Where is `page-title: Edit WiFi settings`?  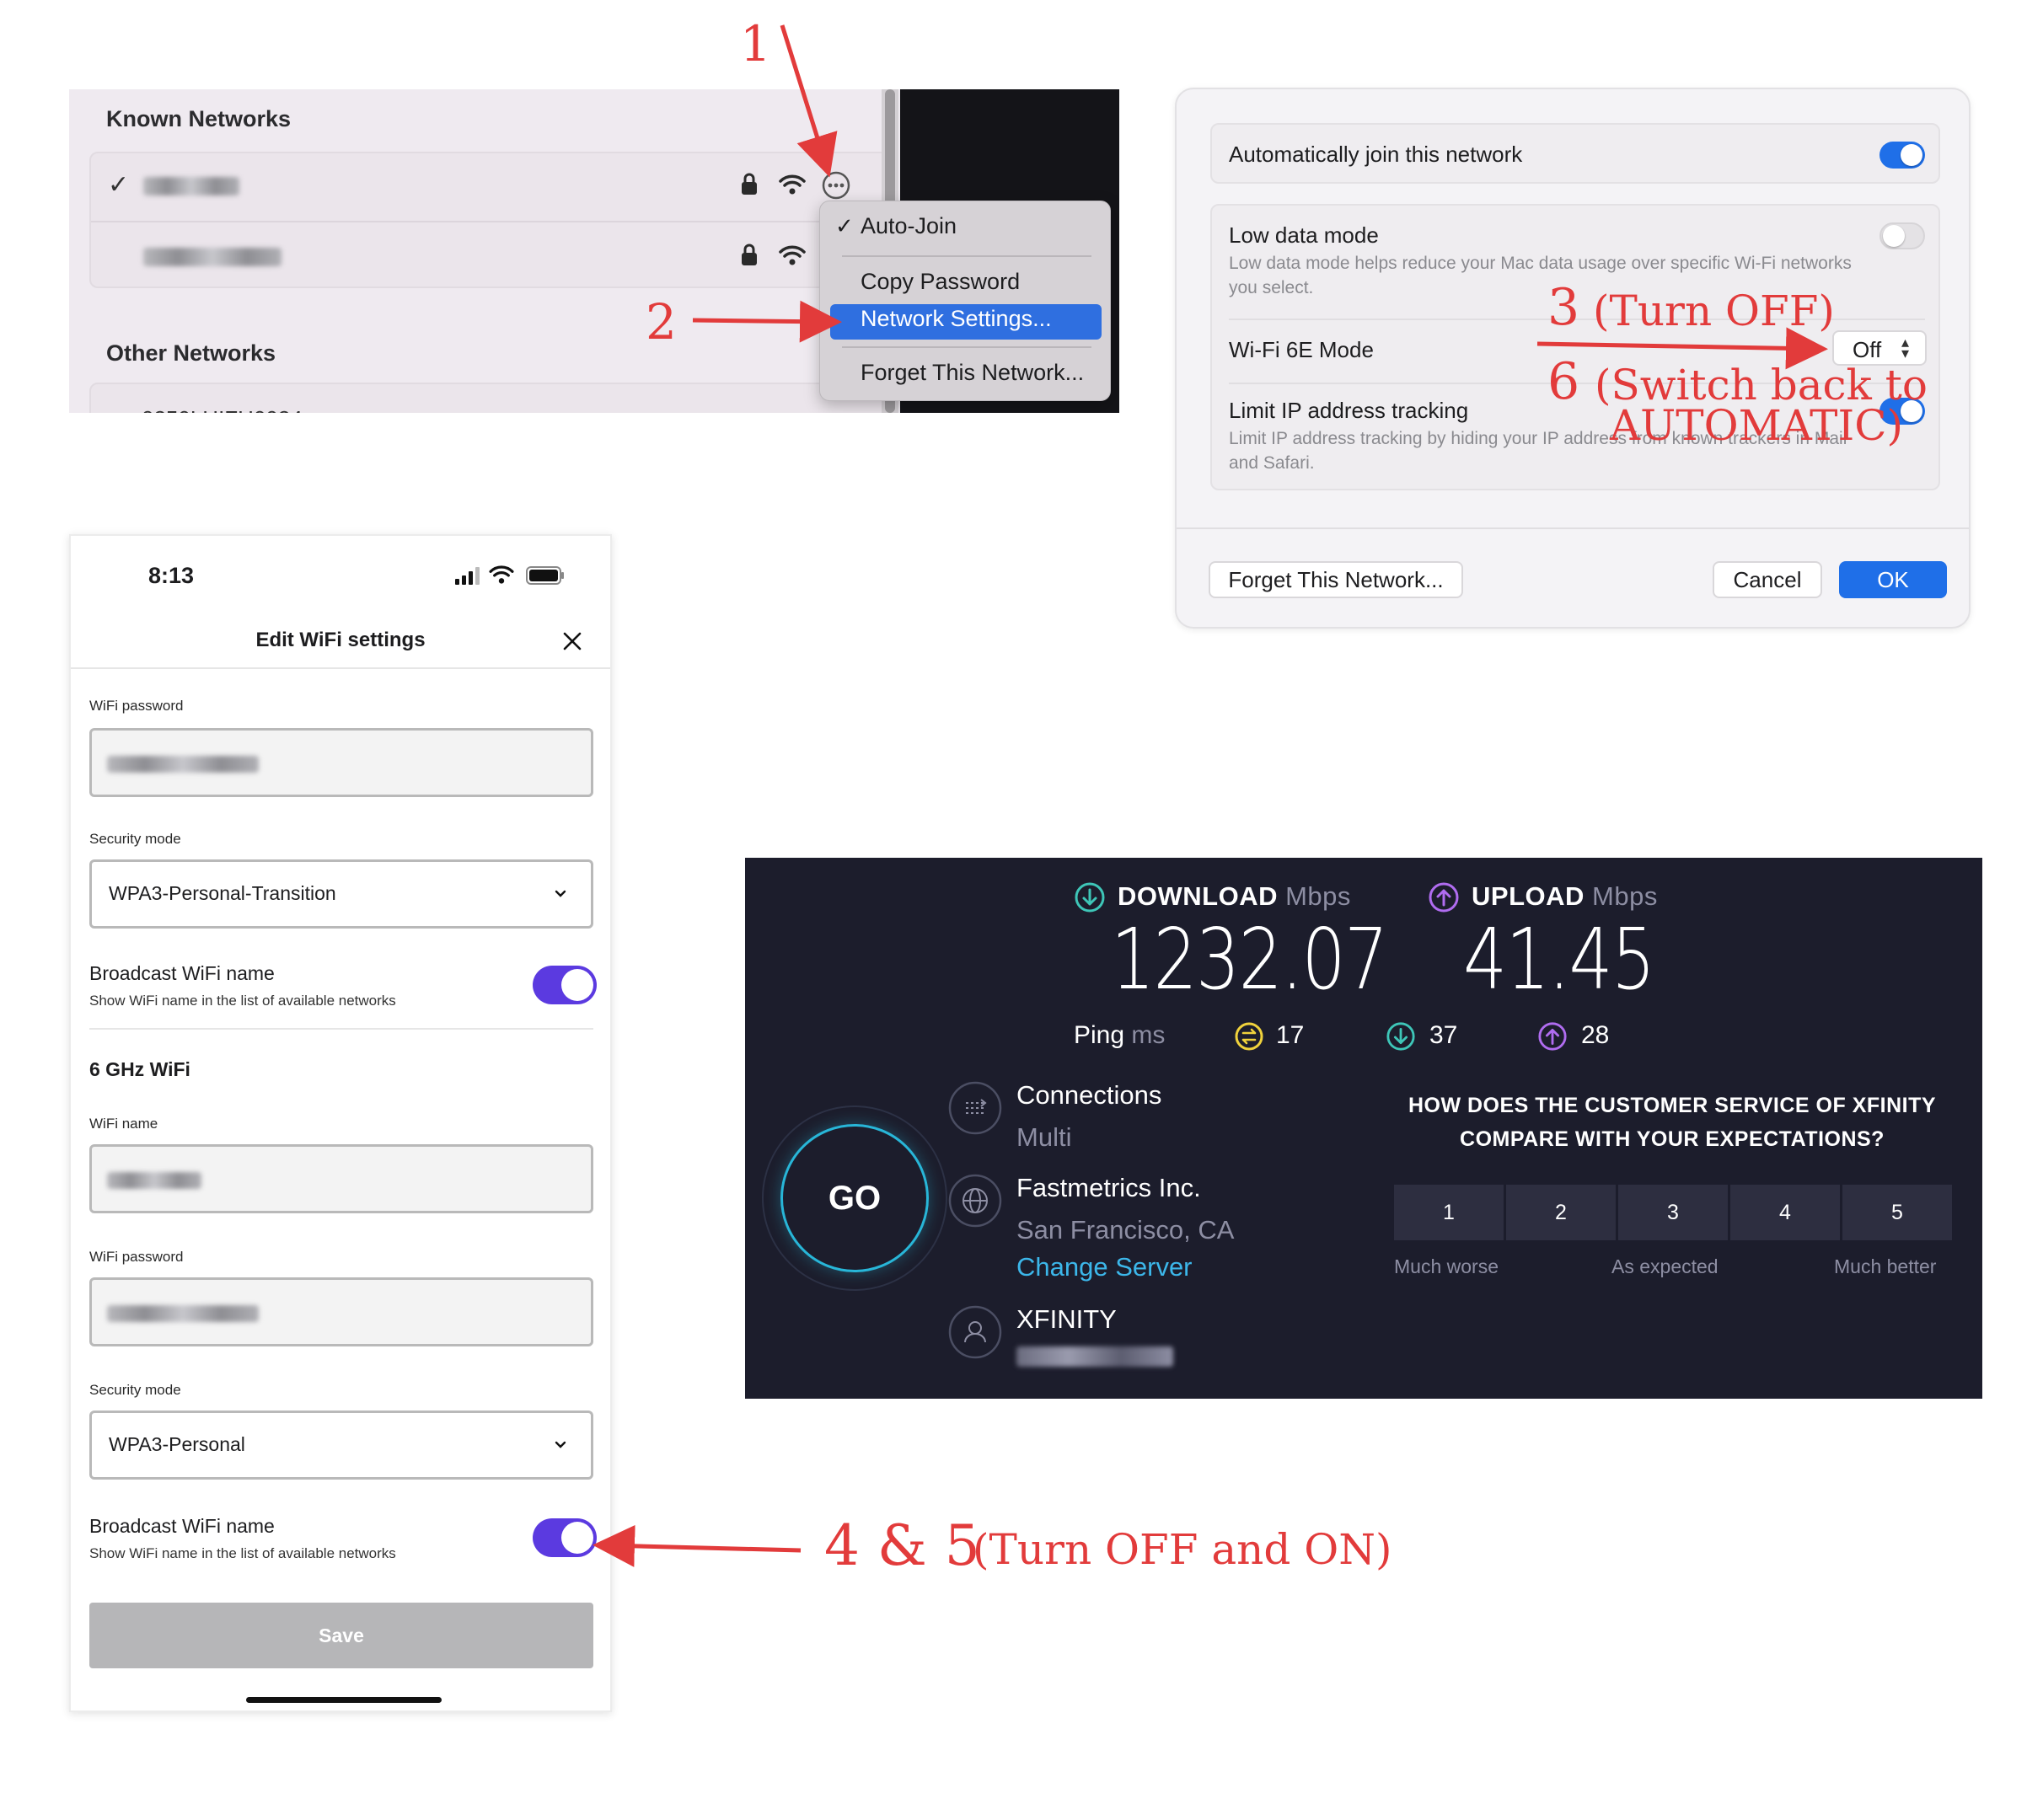
page-title: Edit WiFi settings is located at coordinates (340, 640).